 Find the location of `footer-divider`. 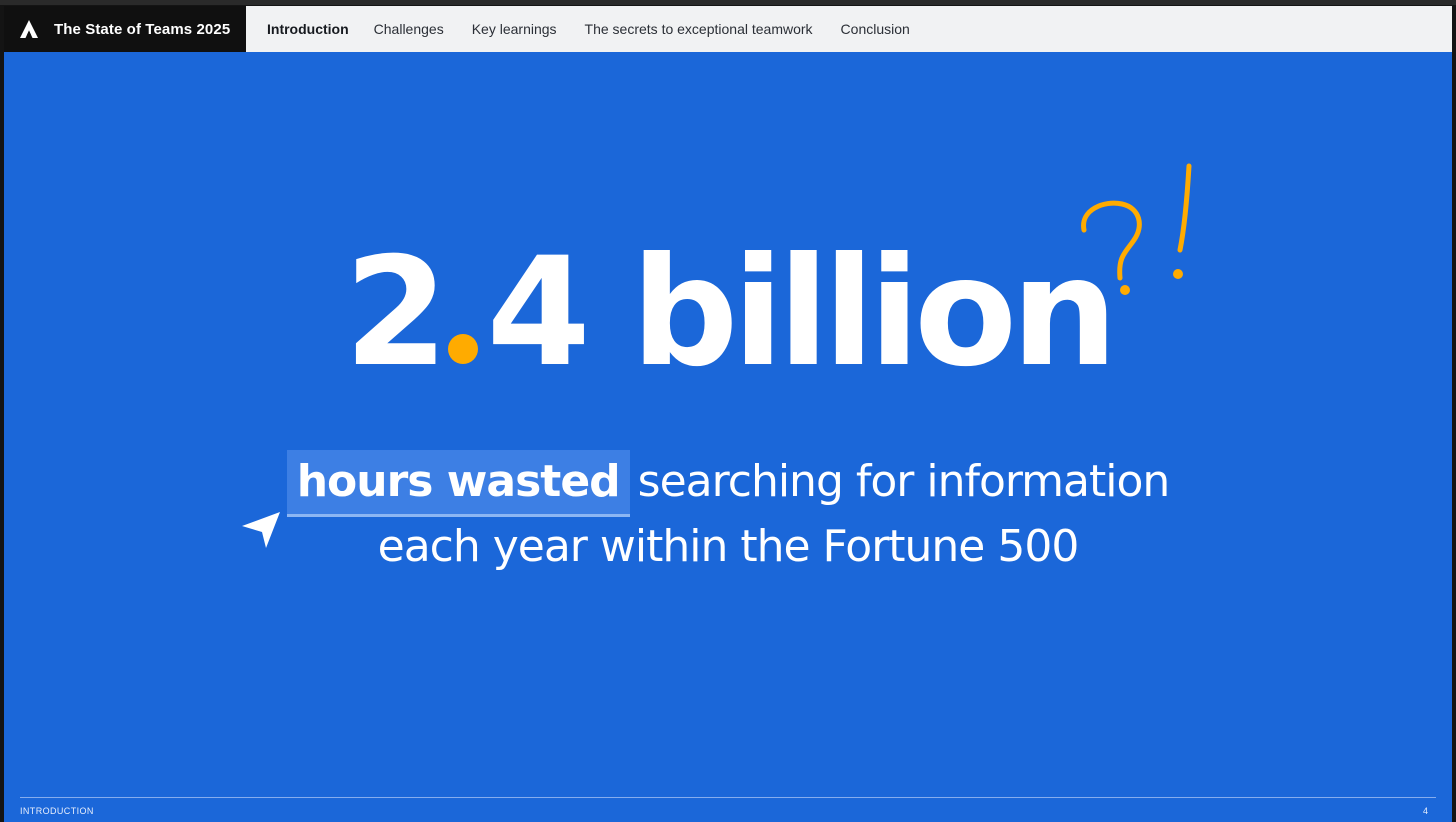

footer-divider is located at coordinates (728, 797).